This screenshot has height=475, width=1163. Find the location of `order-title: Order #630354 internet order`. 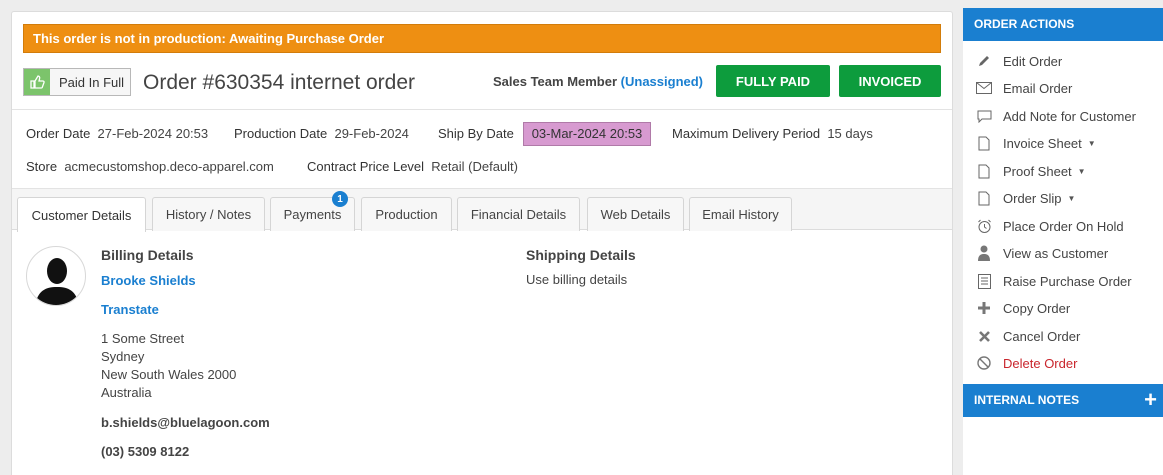

order-title: Order #630354 internet order is located at coordinates (279, 82).